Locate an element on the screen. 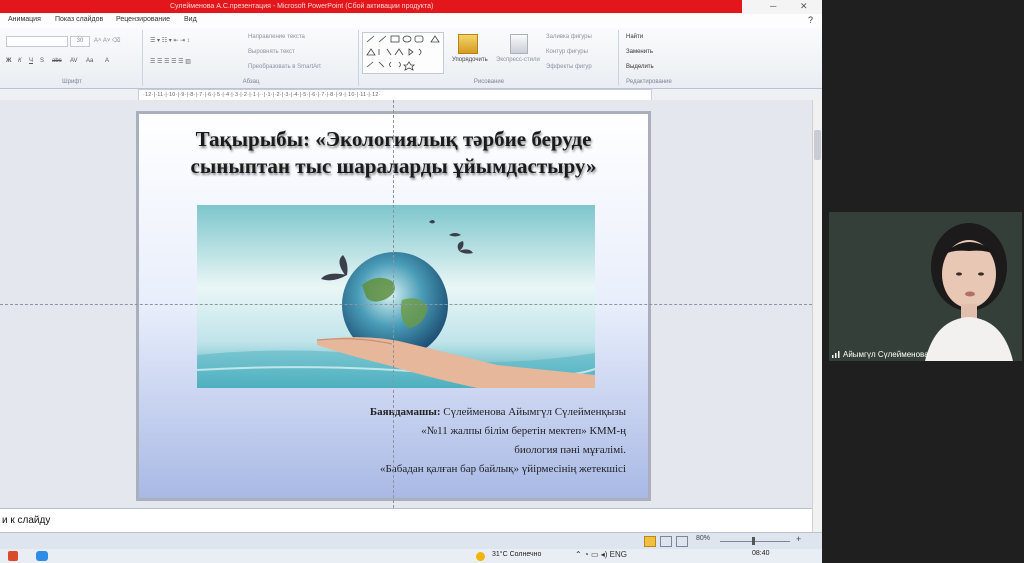 The width and height of the screenshot is (1024, 563). zoom-slider is located at coordinates (755, 541).